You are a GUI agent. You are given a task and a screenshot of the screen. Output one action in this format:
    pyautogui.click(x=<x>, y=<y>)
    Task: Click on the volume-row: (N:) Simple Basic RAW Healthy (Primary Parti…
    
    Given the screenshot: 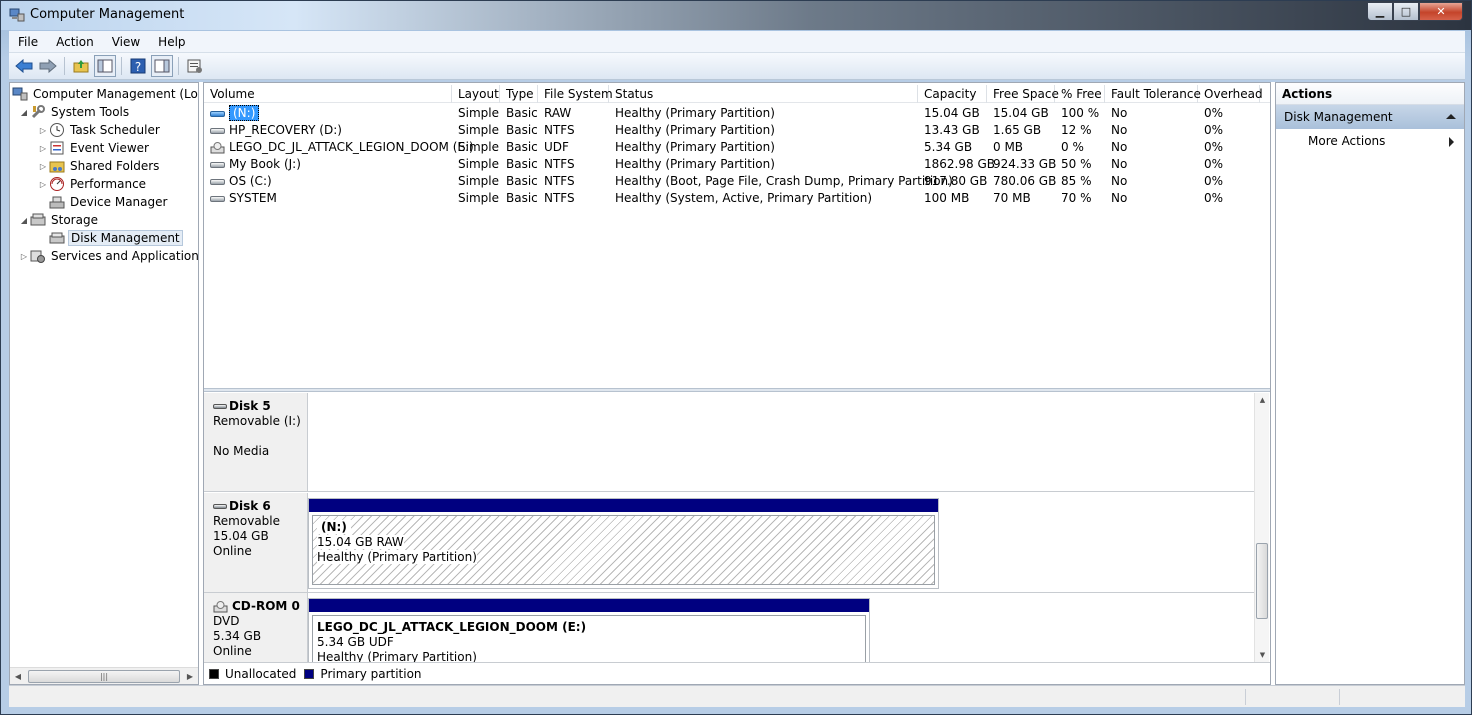 What is the action you would take?
    pyautogui.click(x=737, y=113)
    